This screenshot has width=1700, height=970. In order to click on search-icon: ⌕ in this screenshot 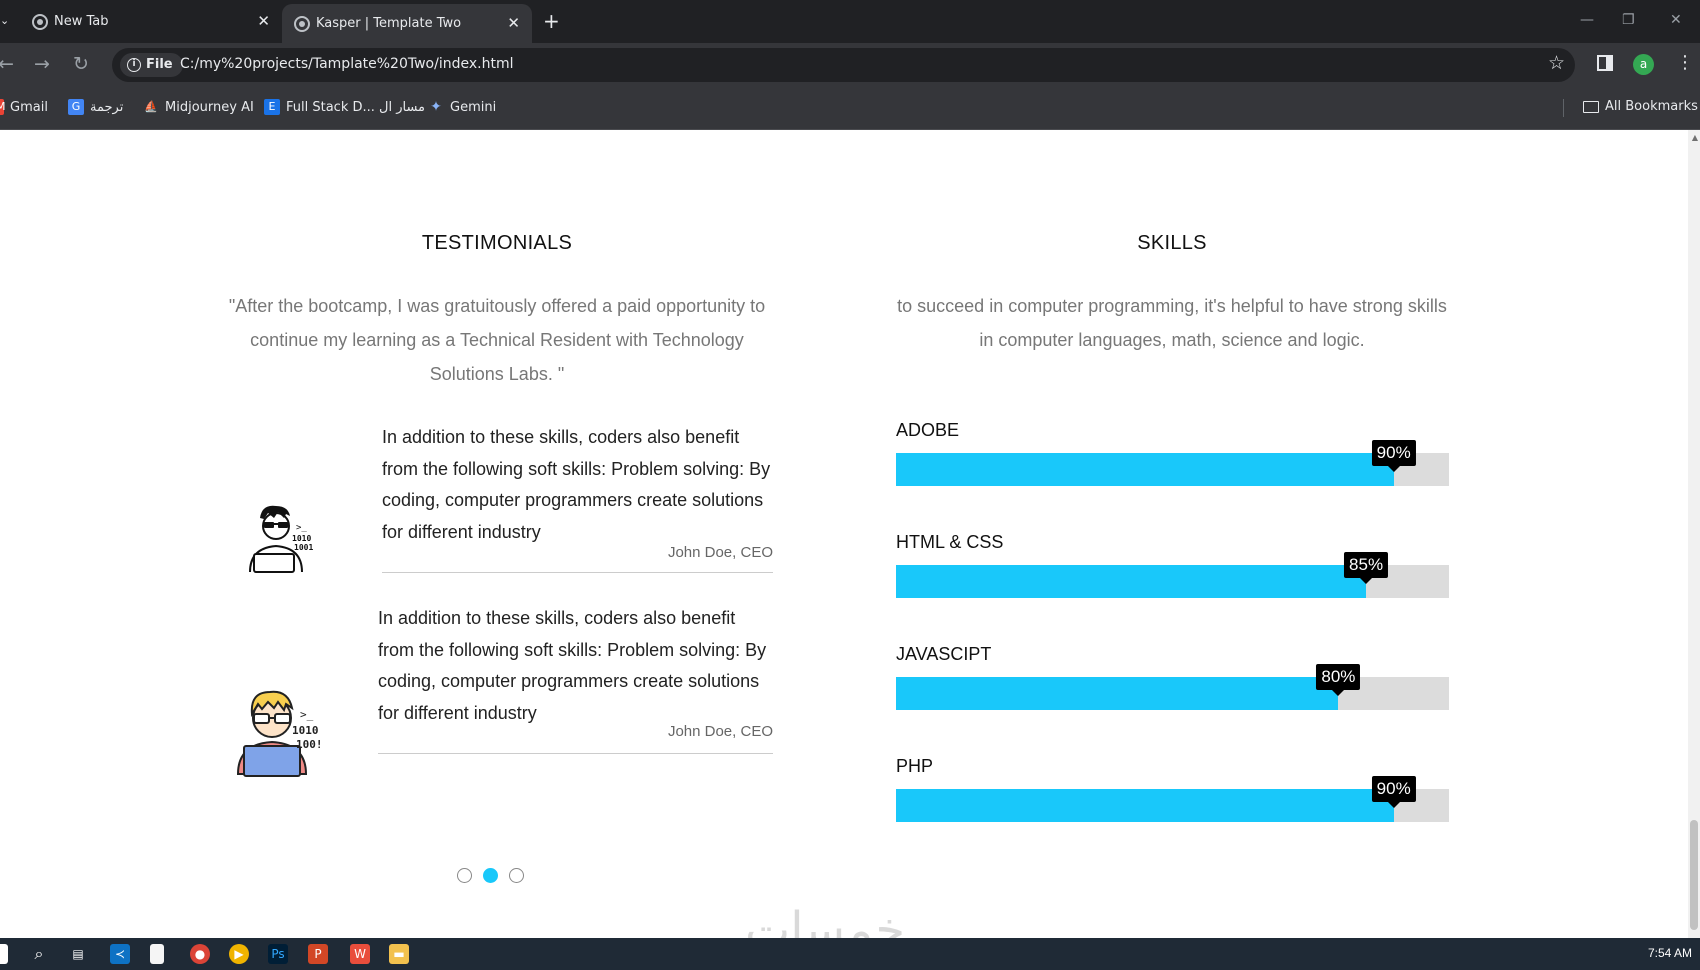, I will do `click(39, 954)`.